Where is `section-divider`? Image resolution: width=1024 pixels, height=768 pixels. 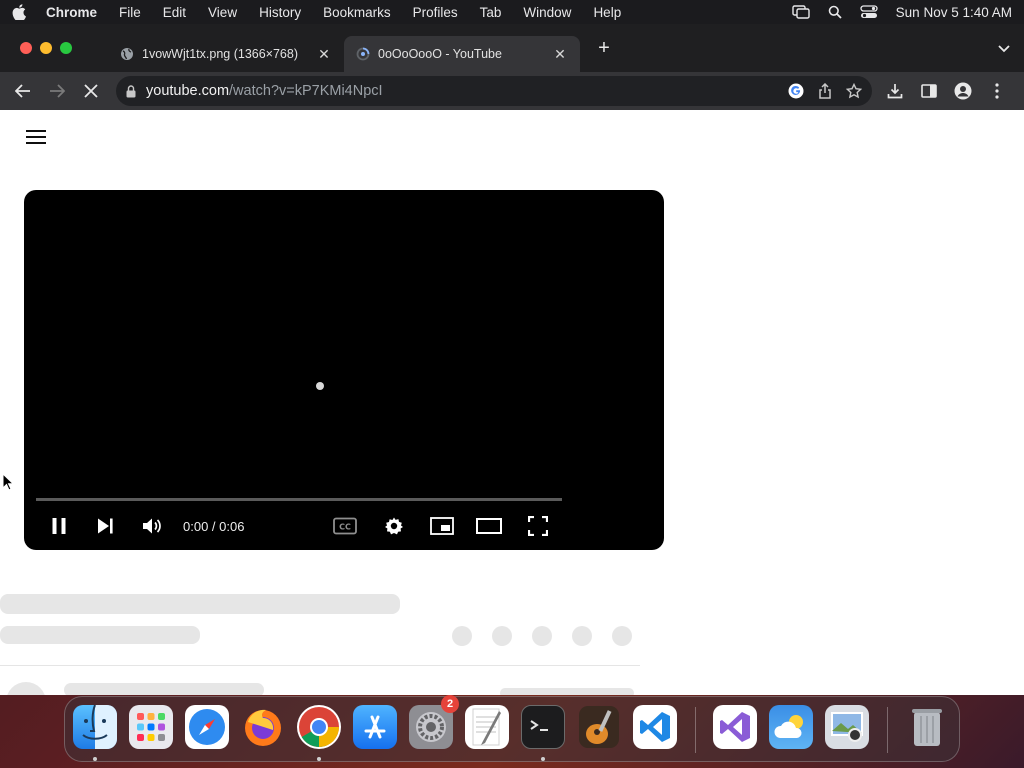
section-divider is located at coordinates (320, 665).